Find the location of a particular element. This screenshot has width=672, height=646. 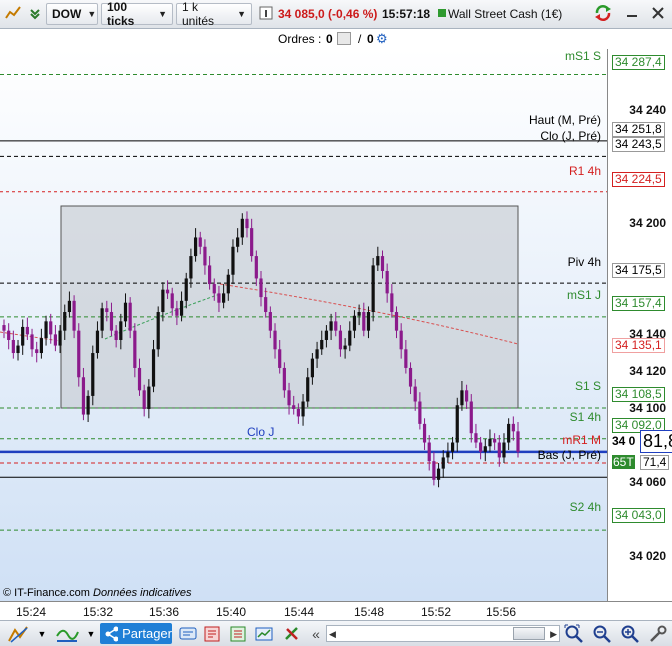

share-button: Partager is located at coordinates (136, 633).